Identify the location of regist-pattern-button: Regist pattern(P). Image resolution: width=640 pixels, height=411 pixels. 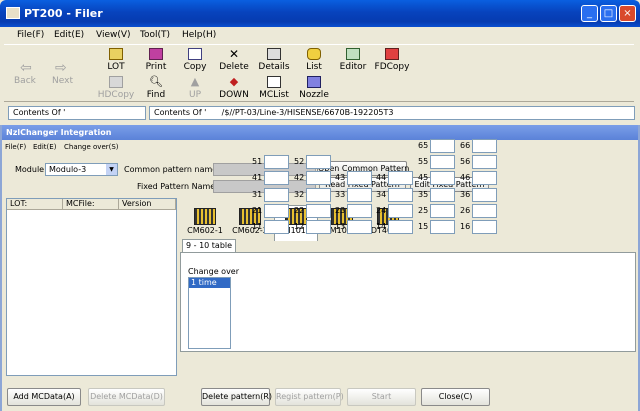
(309, 397).